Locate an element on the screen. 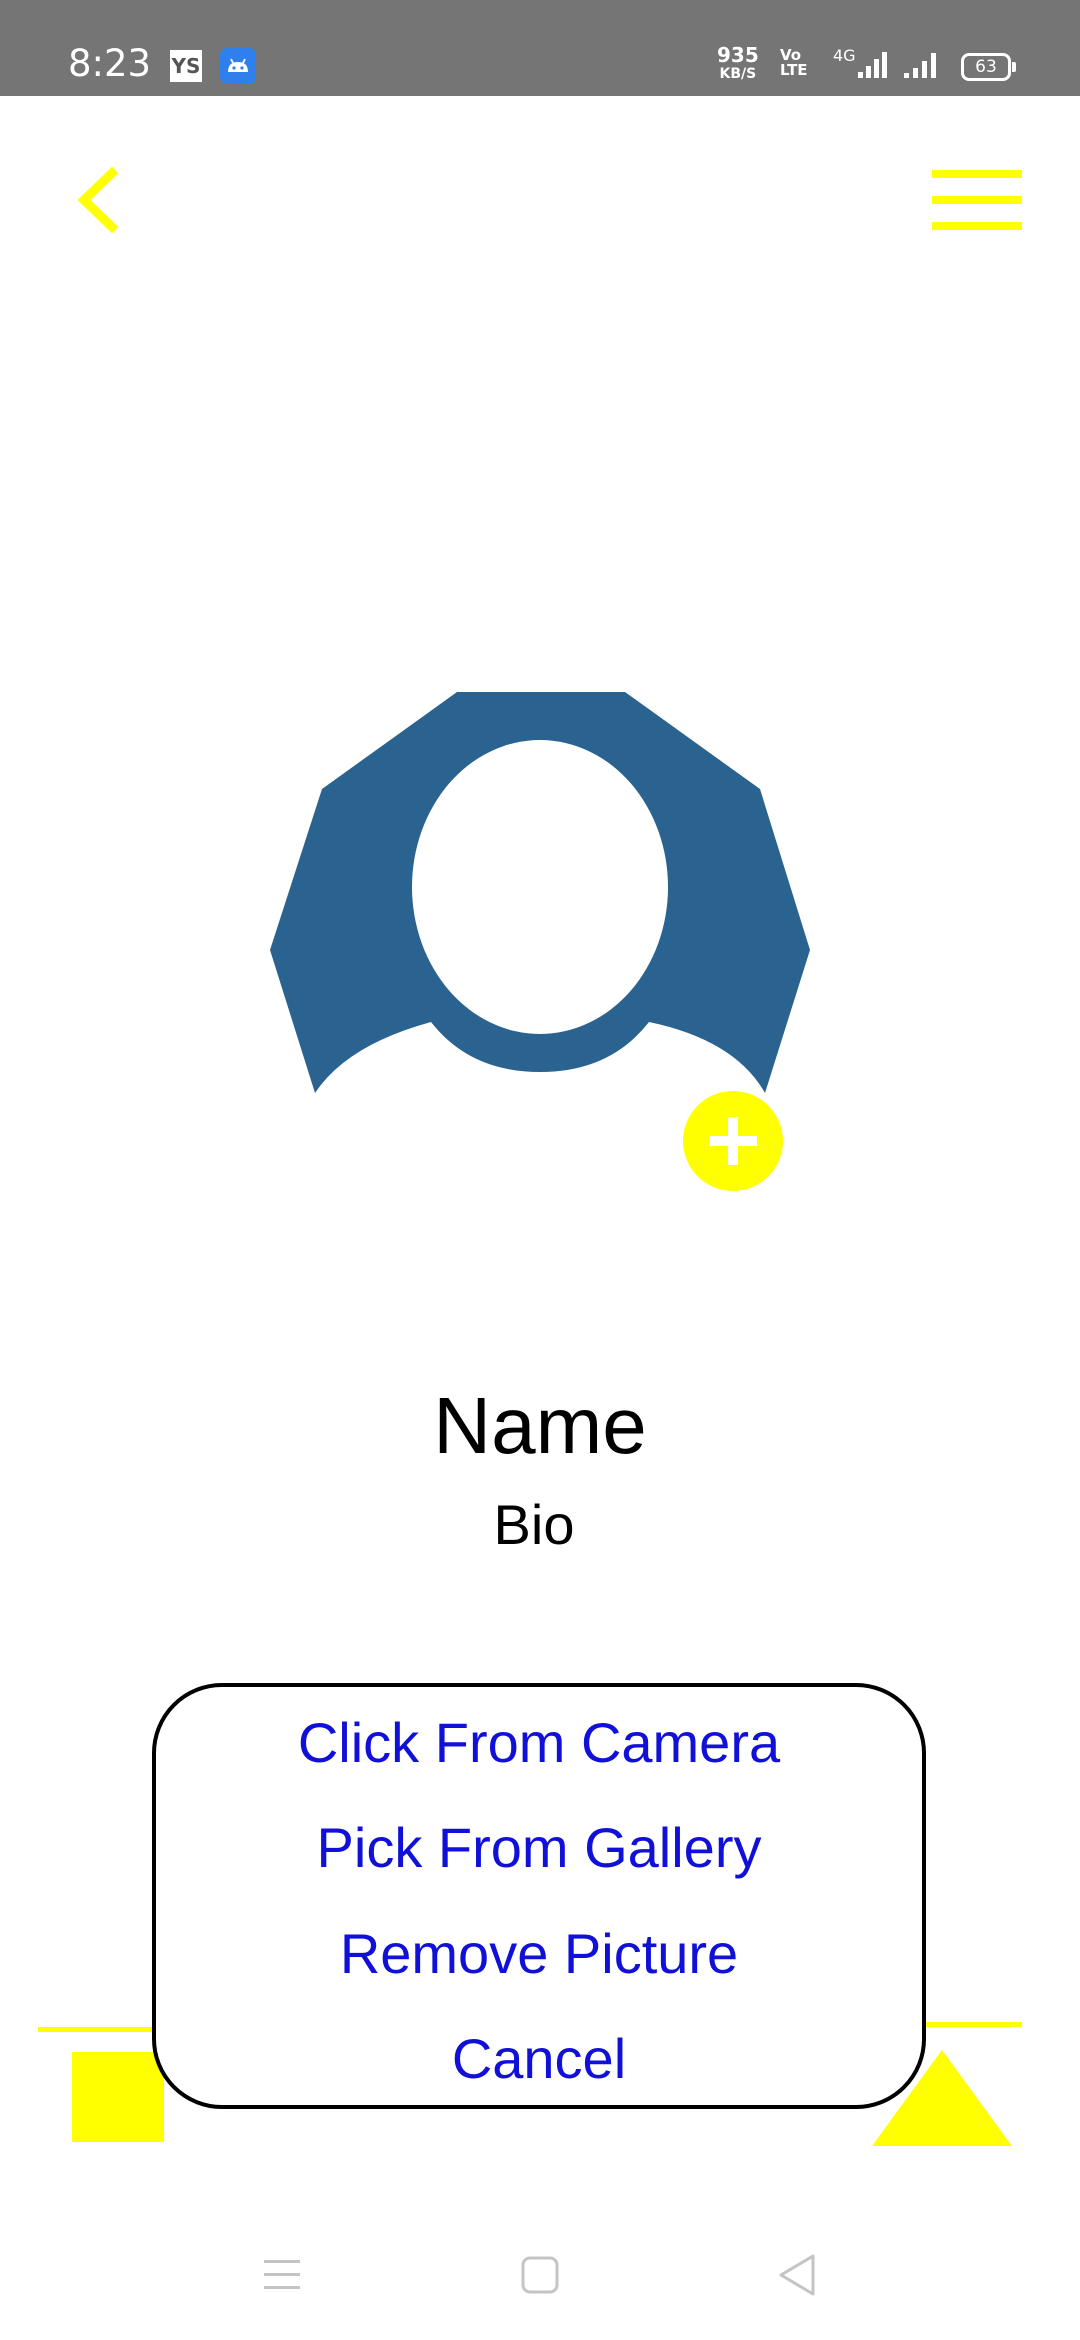 Image resolution: width=1080 pixels, height=2340 pixels. home-button is located at coordinates (540, 2275).